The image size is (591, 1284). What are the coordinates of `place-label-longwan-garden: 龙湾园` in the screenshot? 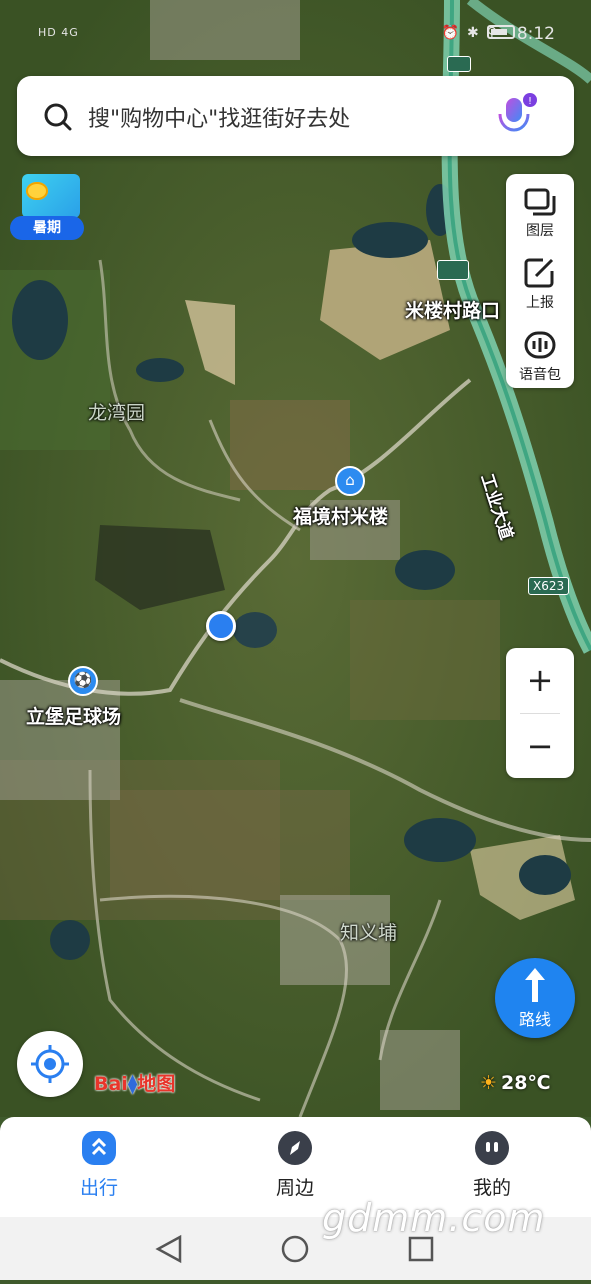 It's located at (116, 411).